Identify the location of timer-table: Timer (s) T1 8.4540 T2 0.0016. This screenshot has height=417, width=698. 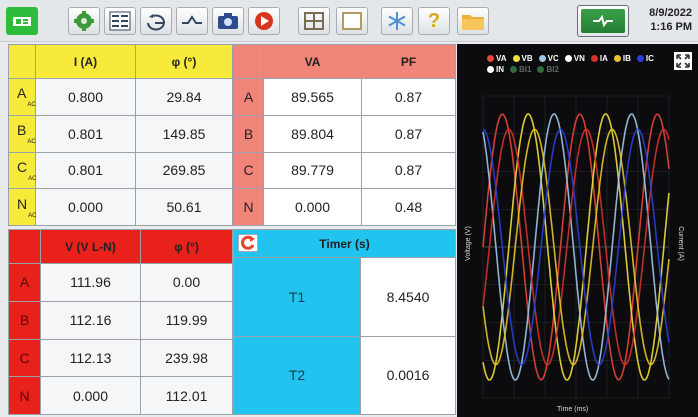
(344, 322).